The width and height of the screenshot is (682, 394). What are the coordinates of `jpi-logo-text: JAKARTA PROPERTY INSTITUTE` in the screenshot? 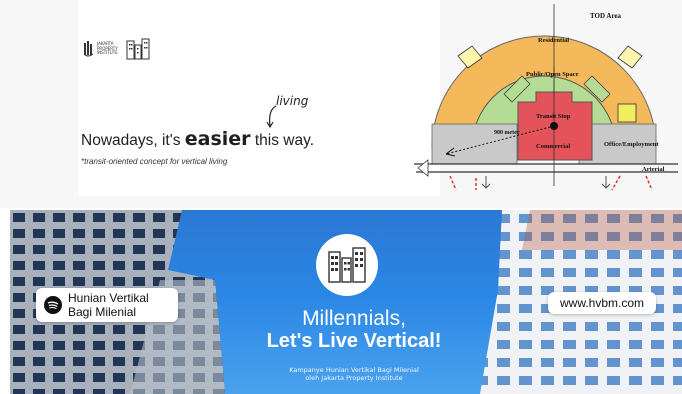 It's located at (107, 48).